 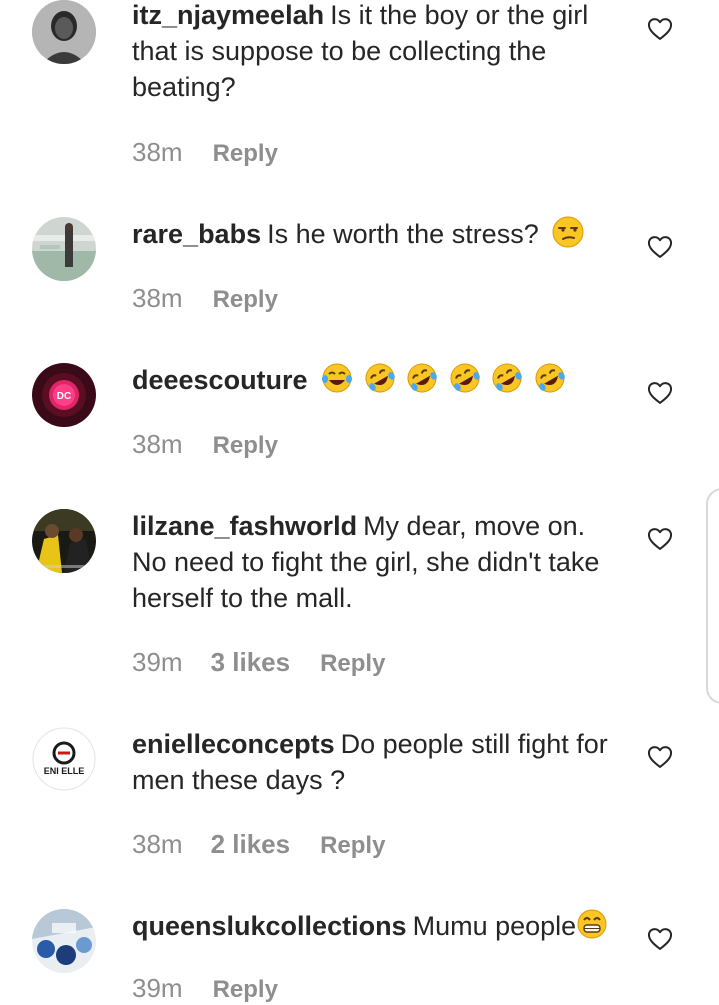 I want to click on comment-meta: 39m 3 likes Reply, so click(x=258, y=663).